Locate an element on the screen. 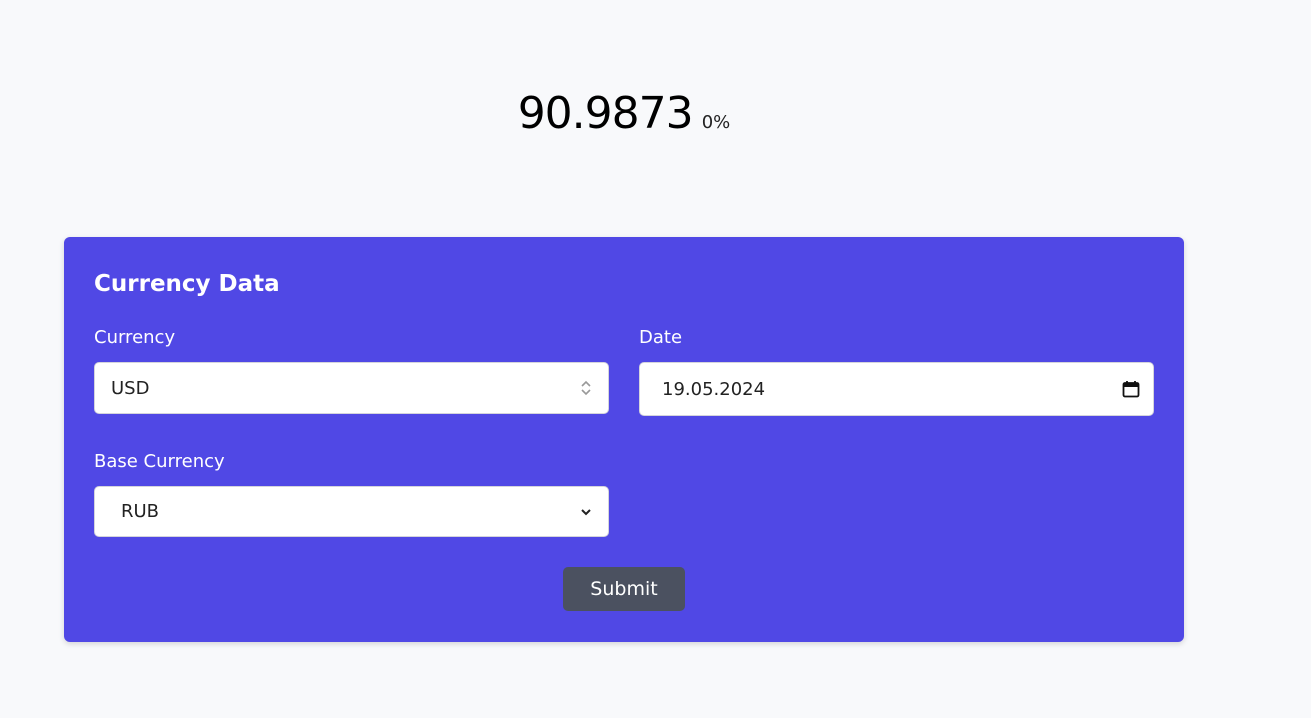 Image resolution: width=1311 pixels, height=718 pixels. base-currency-select: RUB is located at coordinates (351, 511).